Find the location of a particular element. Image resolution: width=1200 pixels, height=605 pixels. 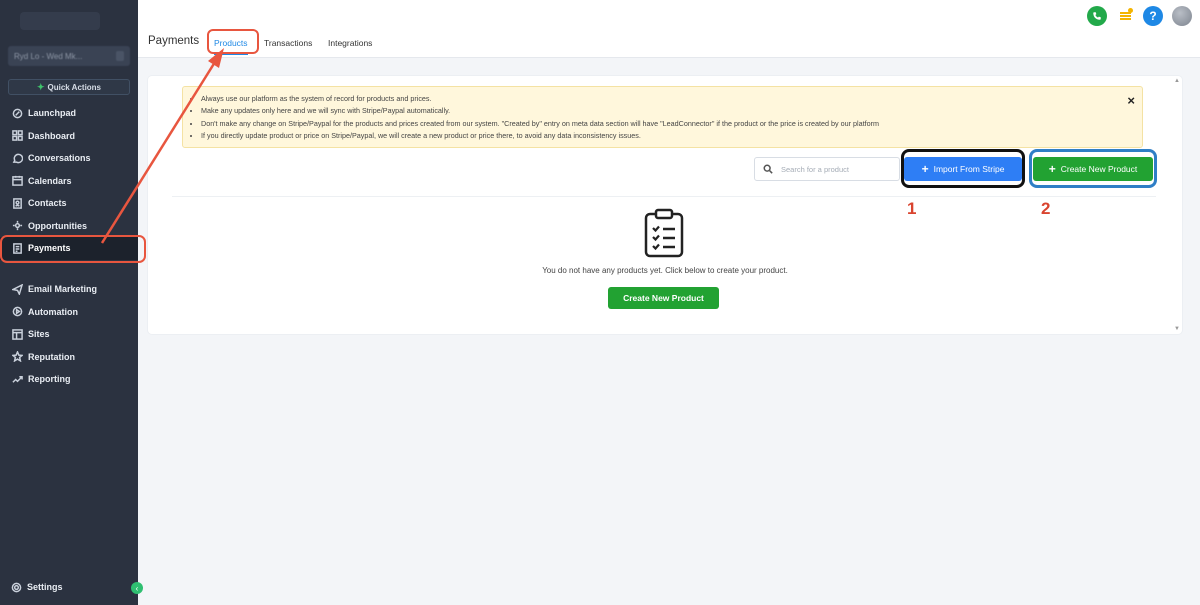

create-button-highlight is located at coordinates (1093, 168).